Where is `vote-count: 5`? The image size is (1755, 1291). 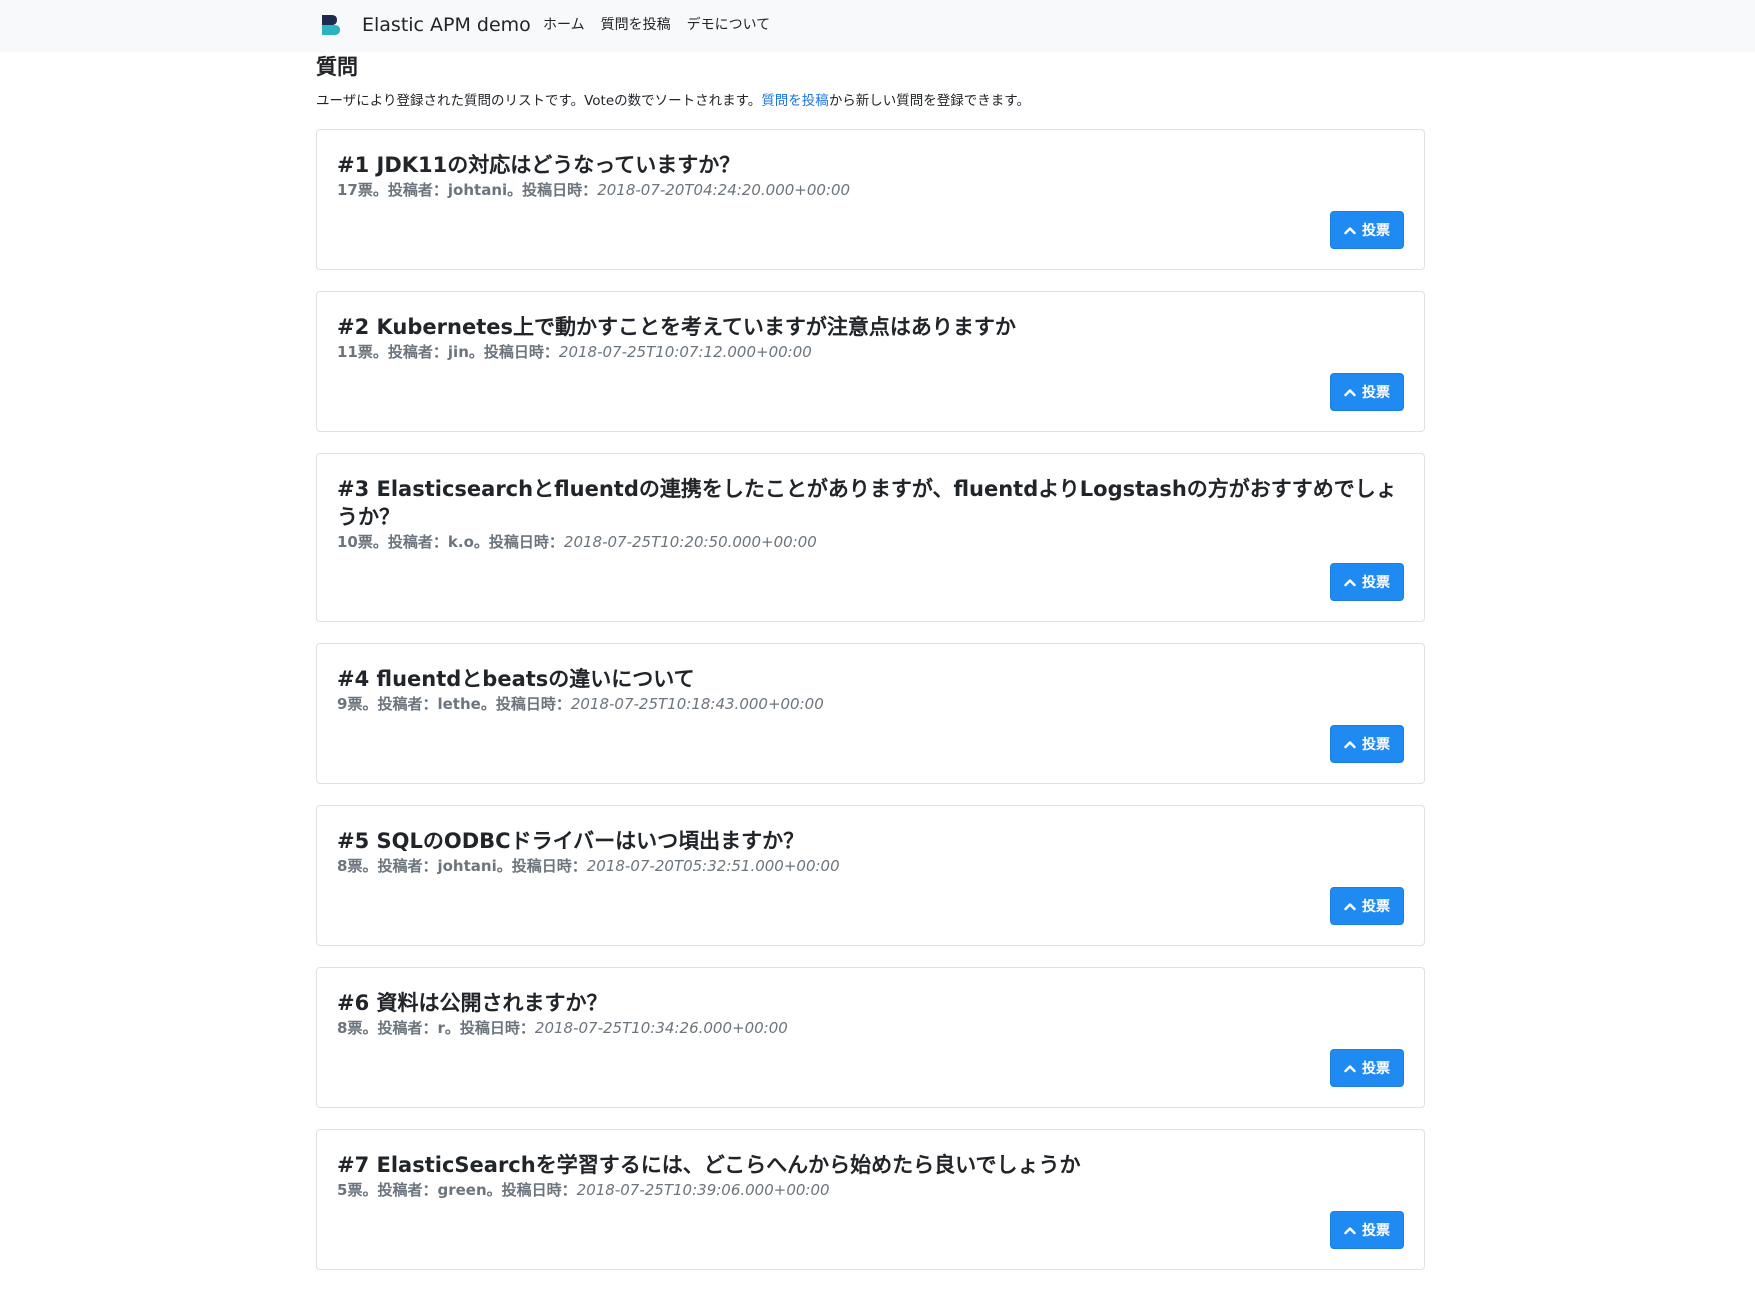
vote-count: 5 is located at coordinates (342, 1190).